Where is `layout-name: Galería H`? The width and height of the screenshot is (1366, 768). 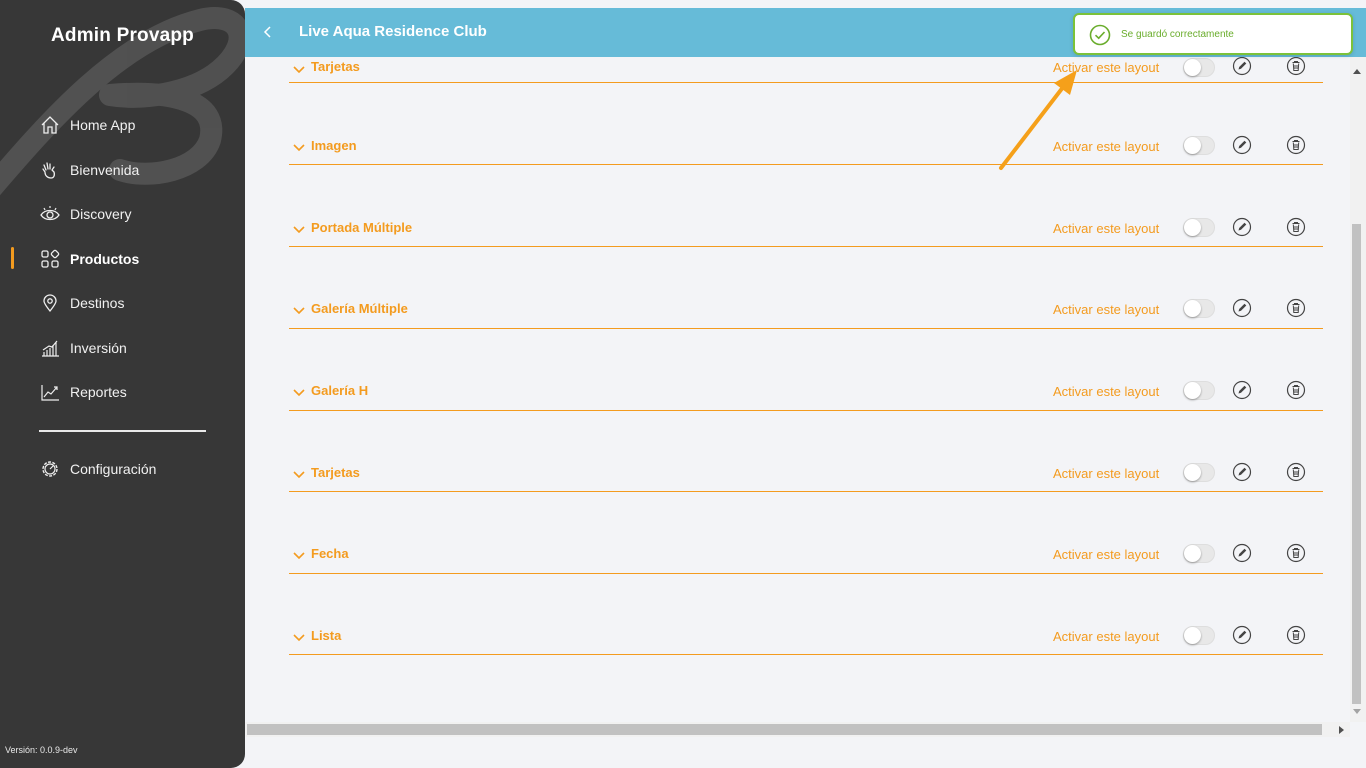
layout-name: Galería H is located at coordinates (340, 390).